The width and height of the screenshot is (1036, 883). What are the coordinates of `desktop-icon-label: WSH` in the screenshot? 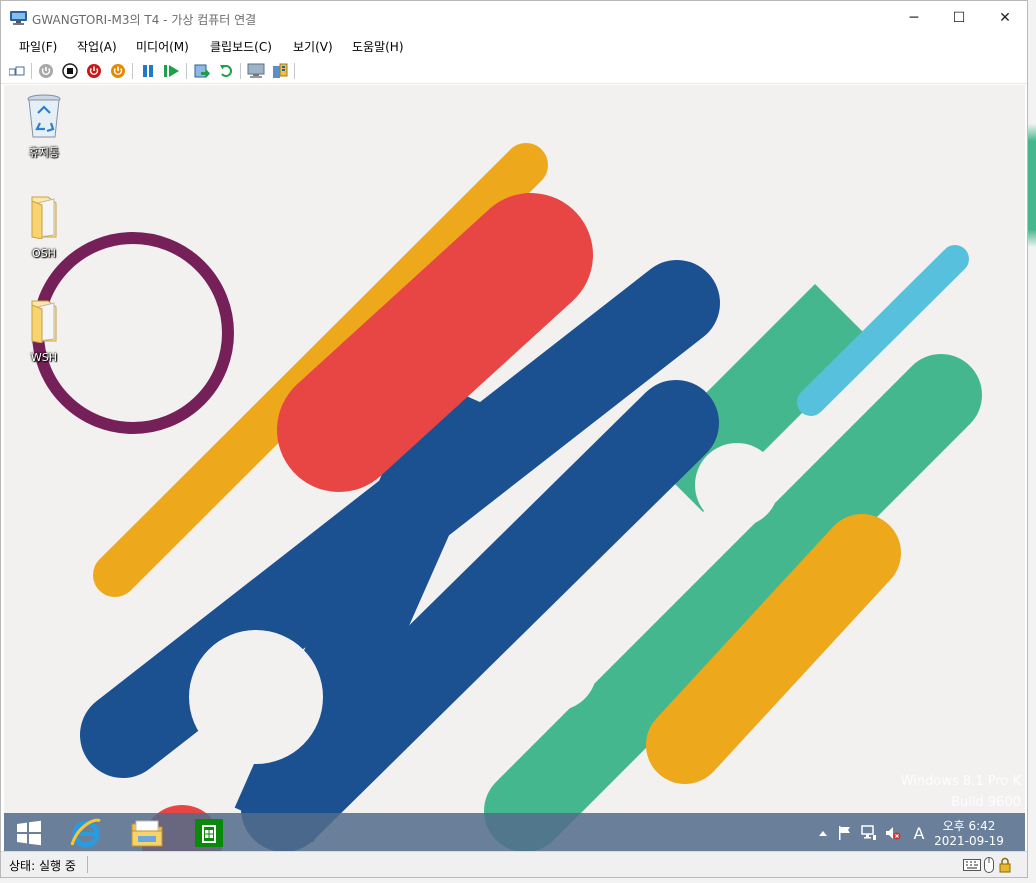 It's located at (44, 357).